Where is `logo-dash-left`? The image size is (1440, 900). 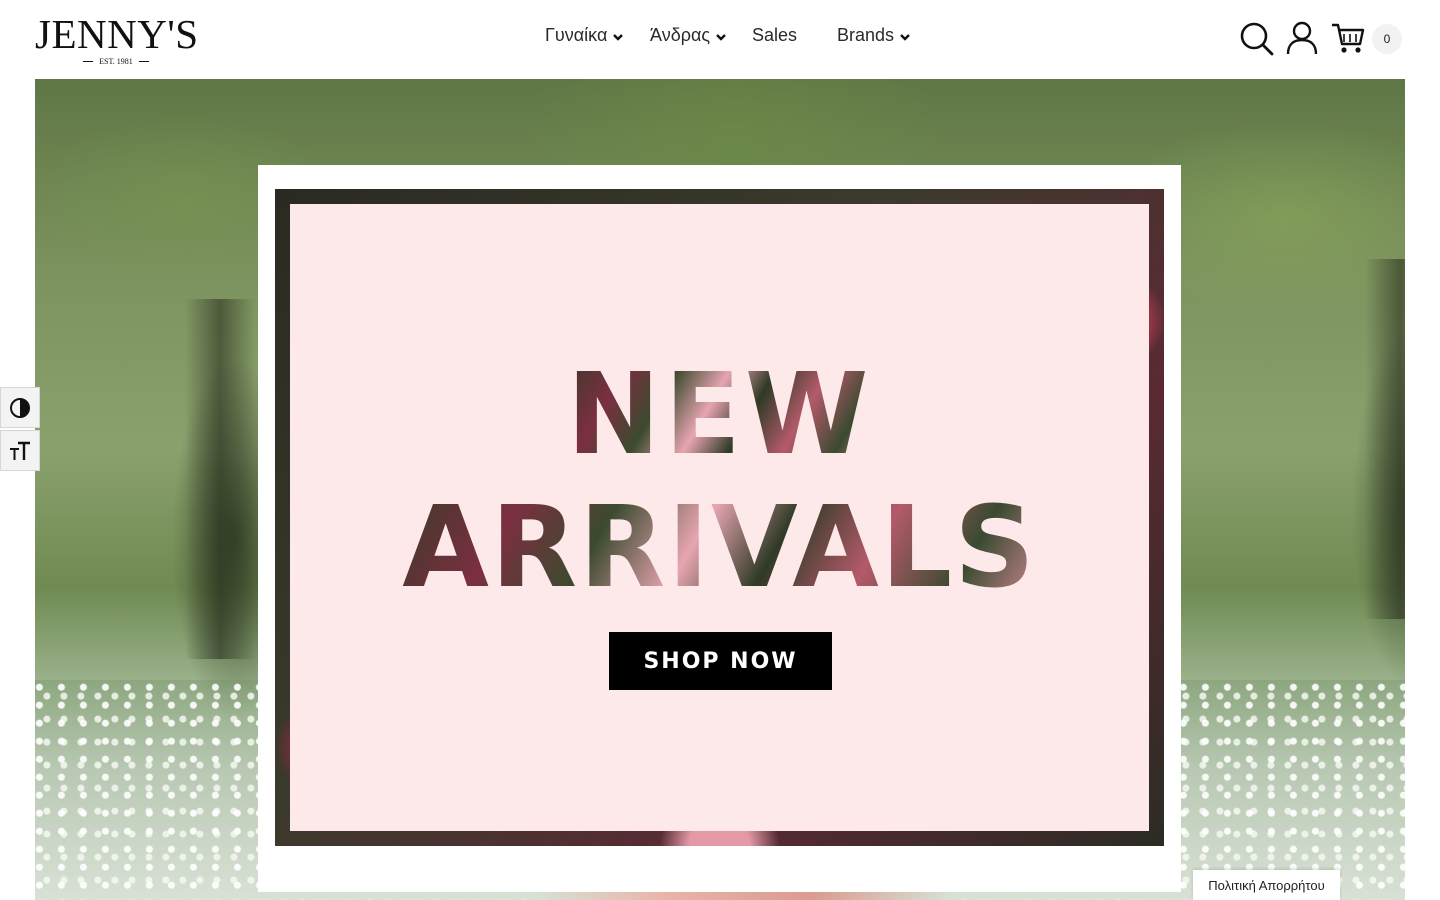
logo-dash-left is located at coordinates (88, 61).